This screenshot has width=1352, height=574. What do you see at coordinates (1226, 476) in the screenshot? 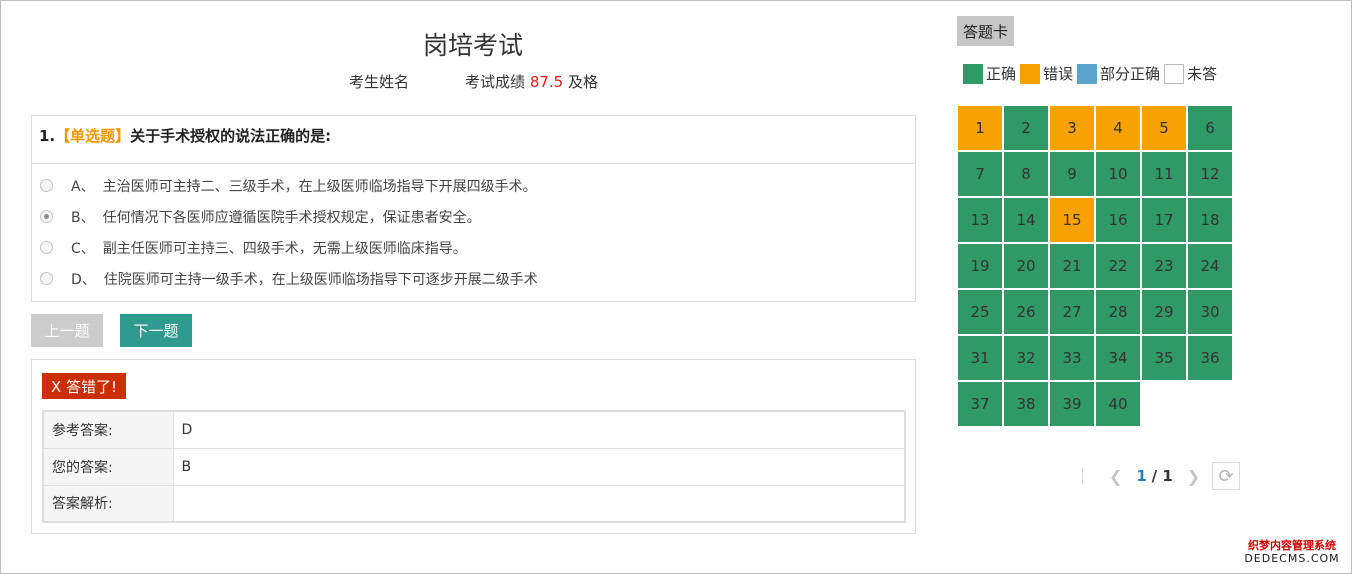
I see `refresh-icon: ⟳` at bounding box center [1226, 476].